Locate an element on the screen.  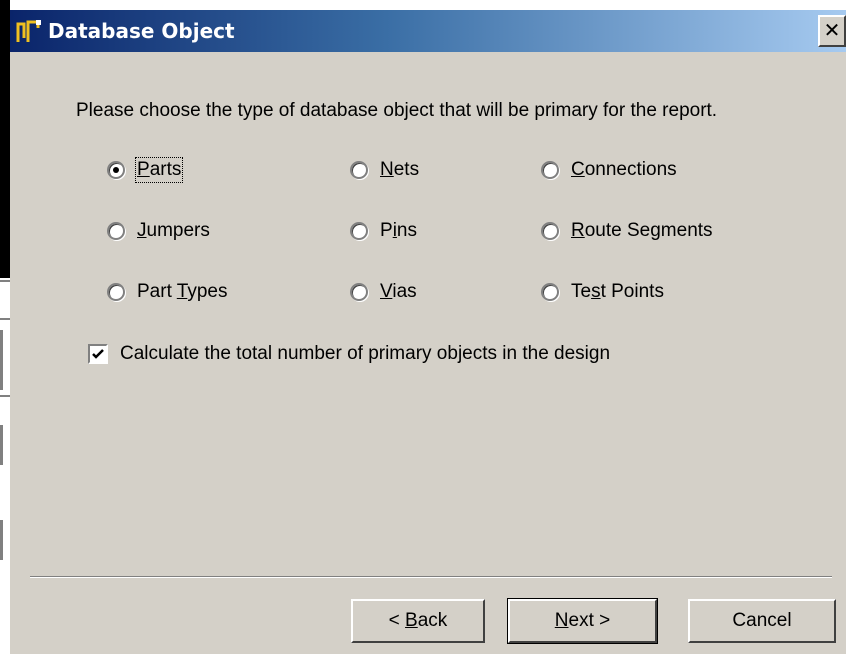
dialog-title: Database Object is located at coordinates (141, 31).